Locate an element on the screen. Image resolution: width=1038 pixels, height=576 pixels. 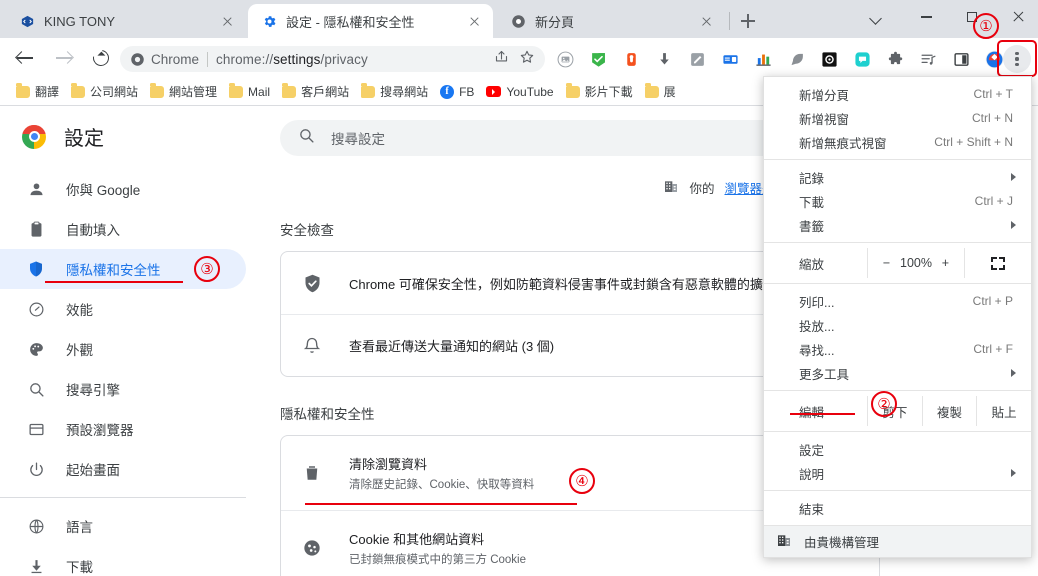
menu-item-history: 記錄 is located at coordinates (897, 177).